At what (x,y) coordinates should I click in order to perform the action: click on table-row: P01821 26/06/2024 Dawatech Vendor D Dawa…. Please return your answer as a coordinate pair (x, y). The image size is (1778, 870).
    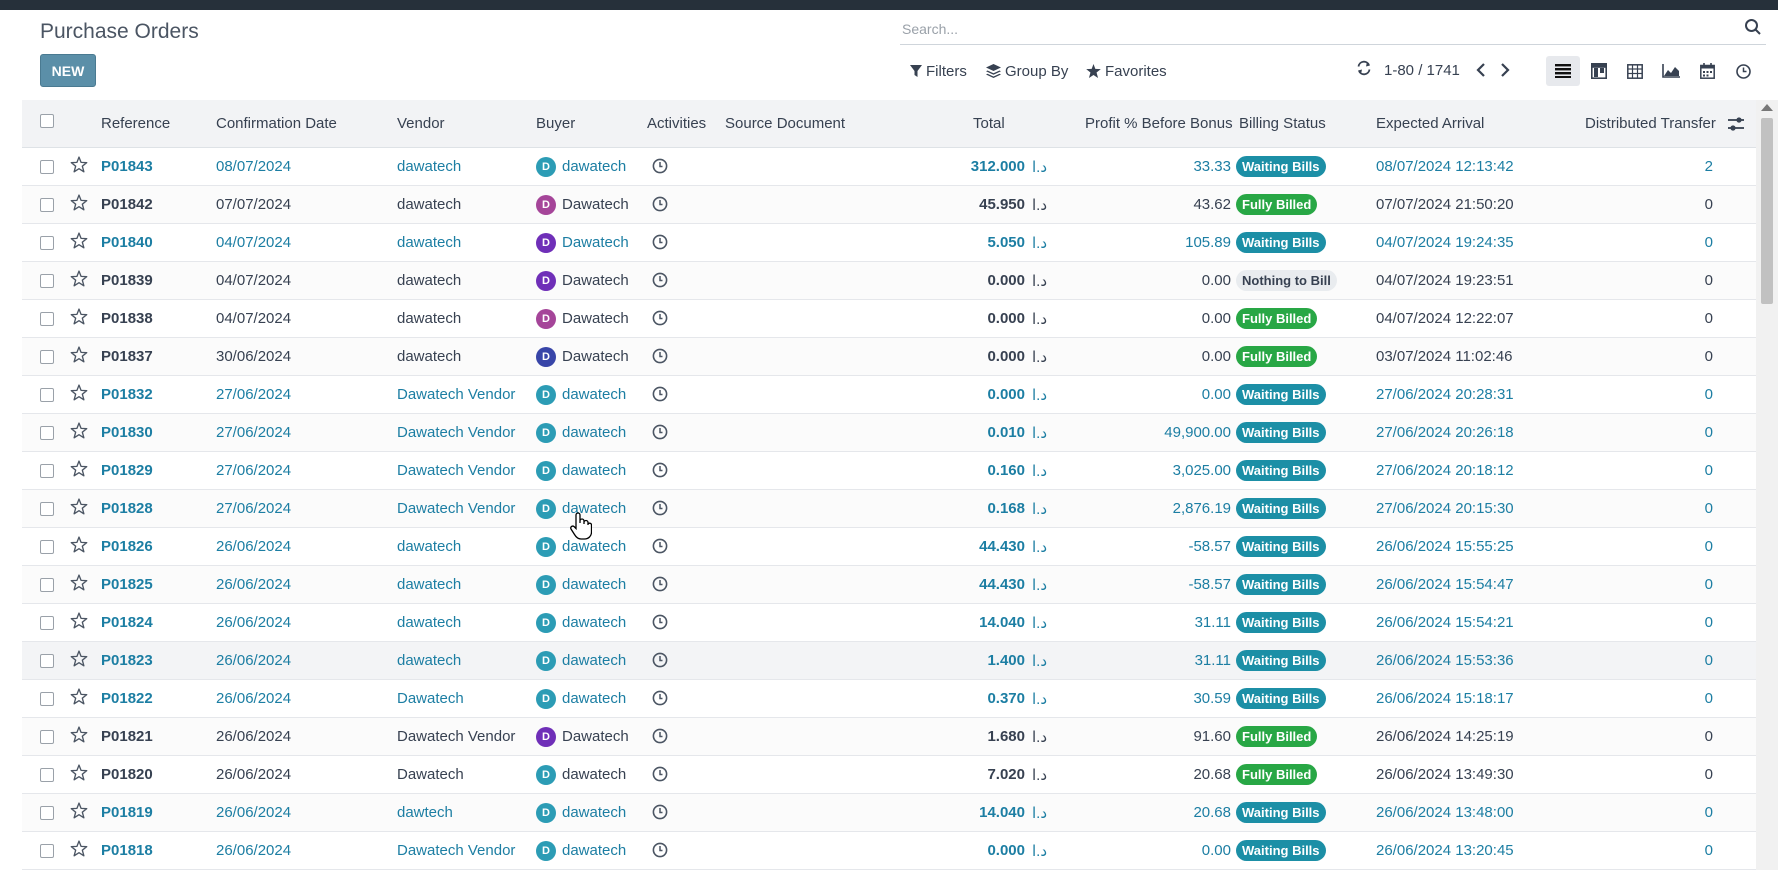
    Looking at the image, I should click on (889, 737).